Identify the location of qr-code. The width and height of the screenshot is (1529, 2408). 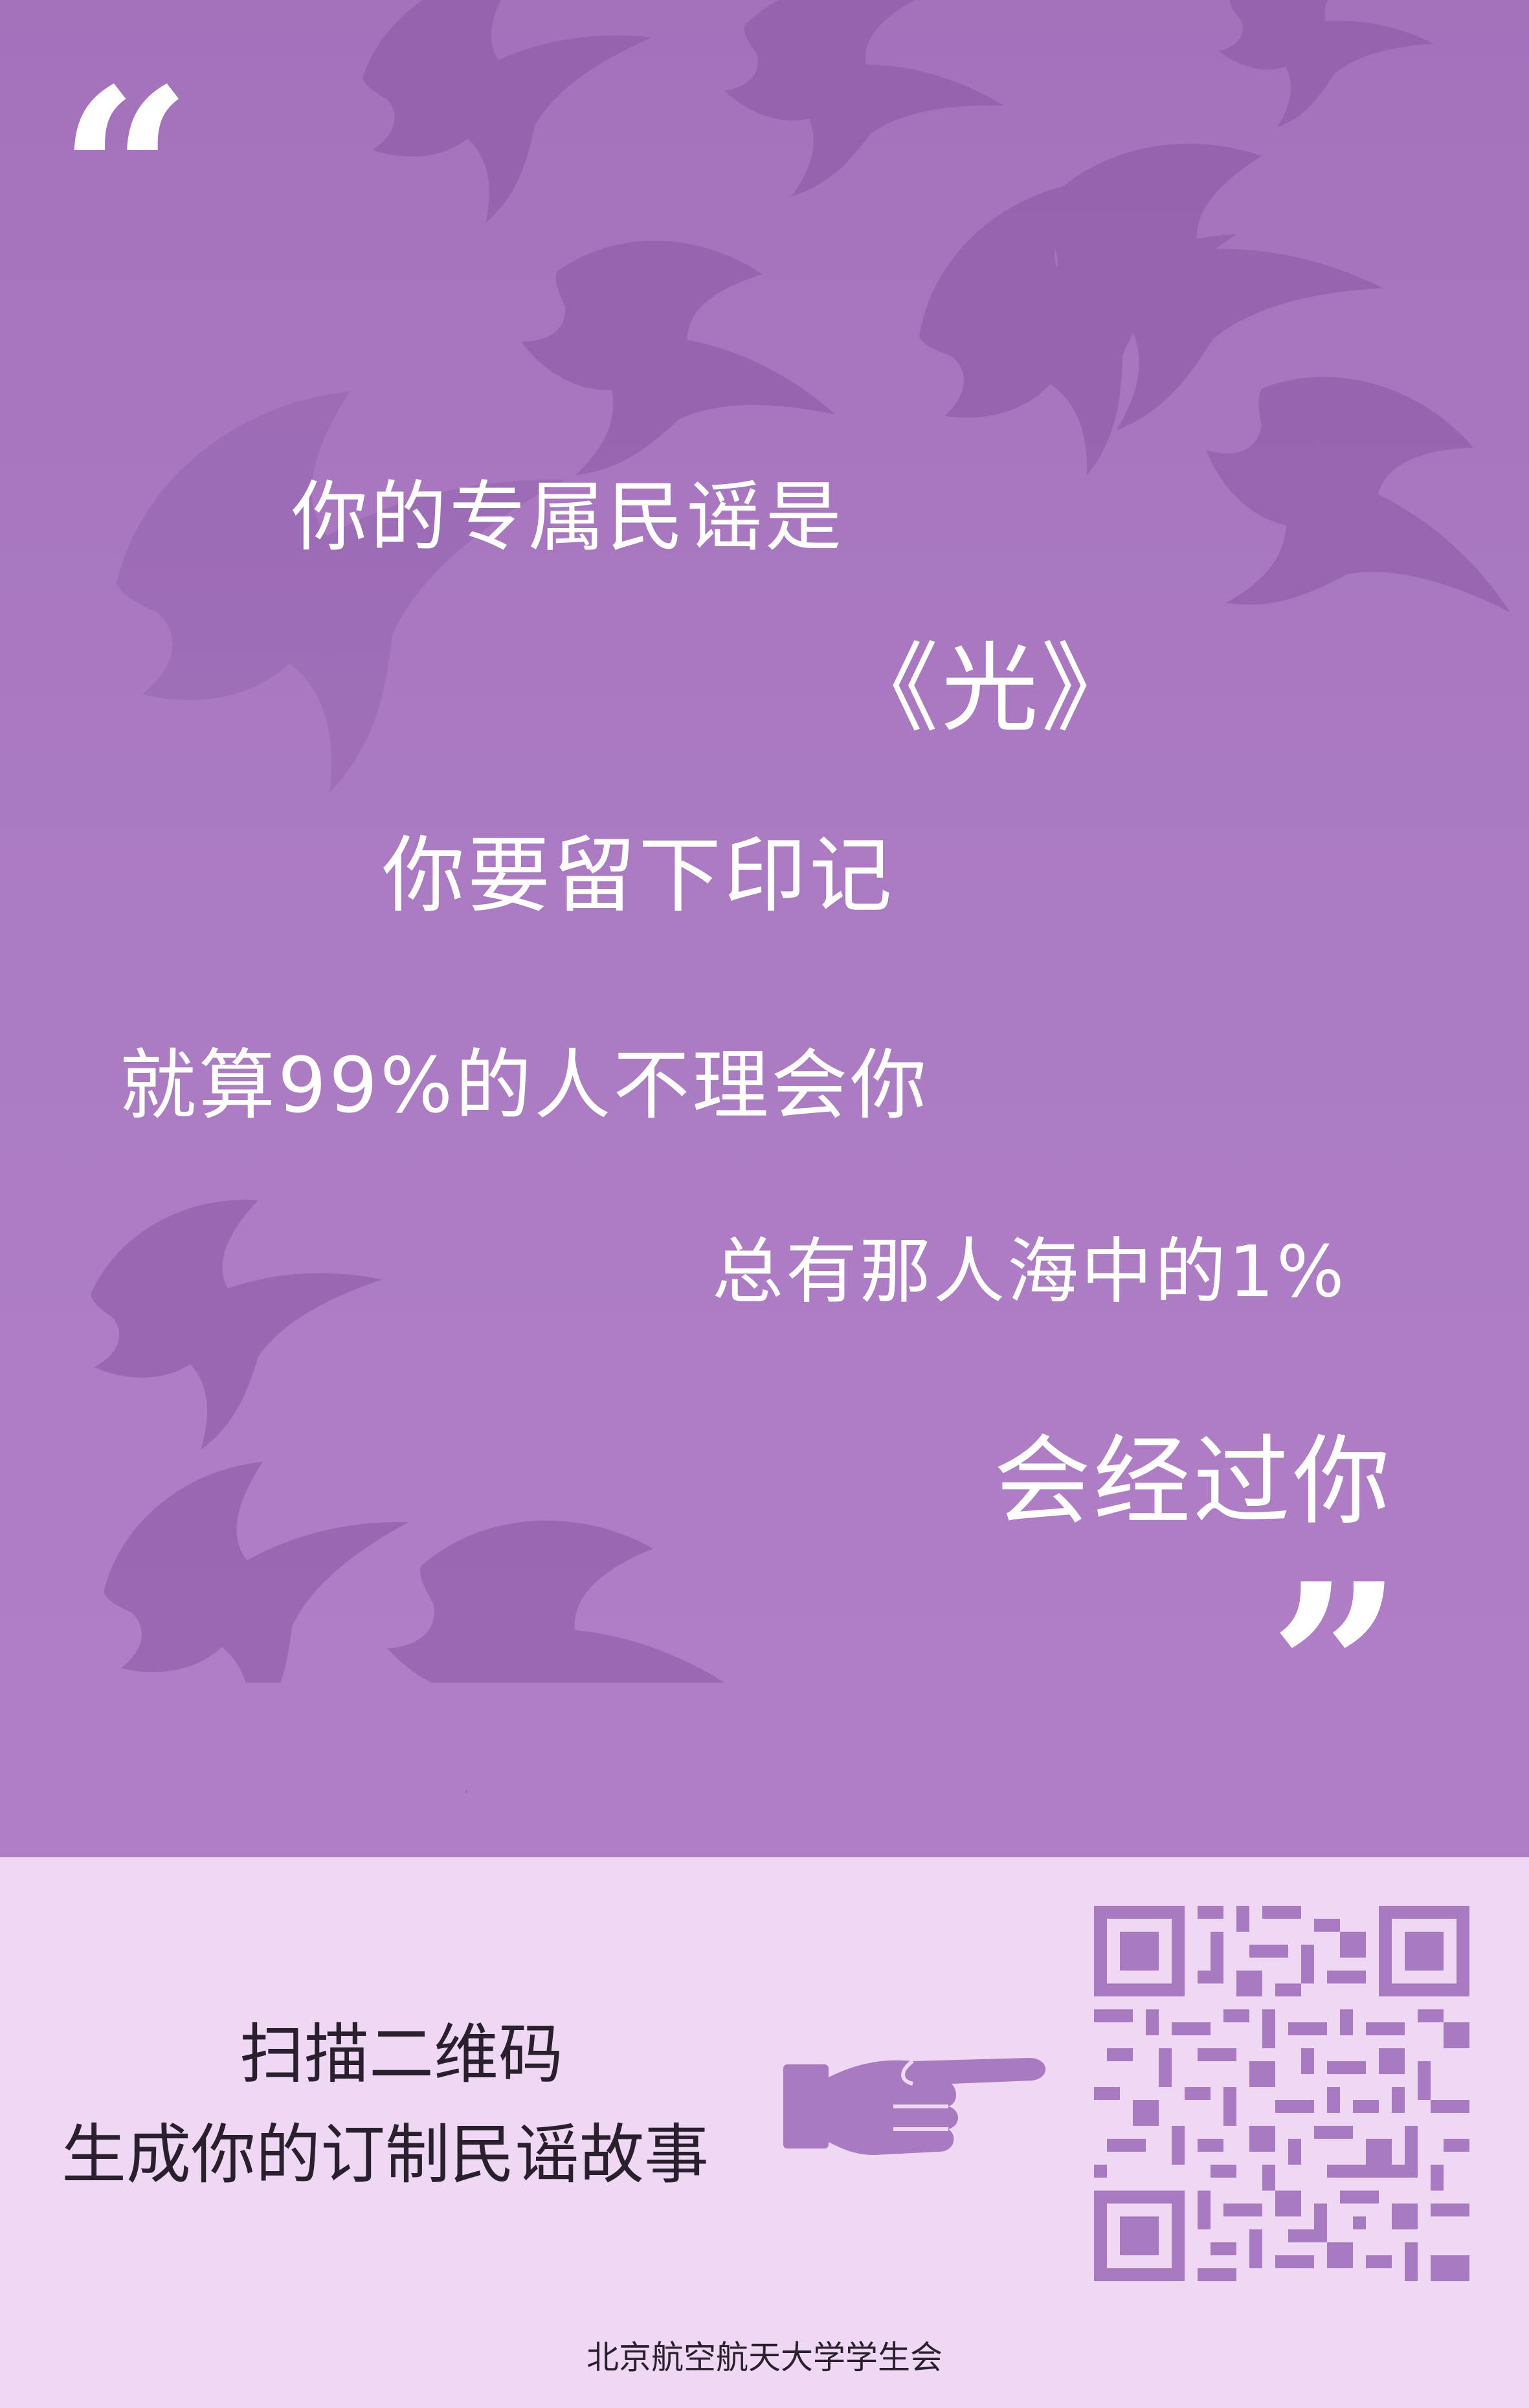
(1281, 2093).